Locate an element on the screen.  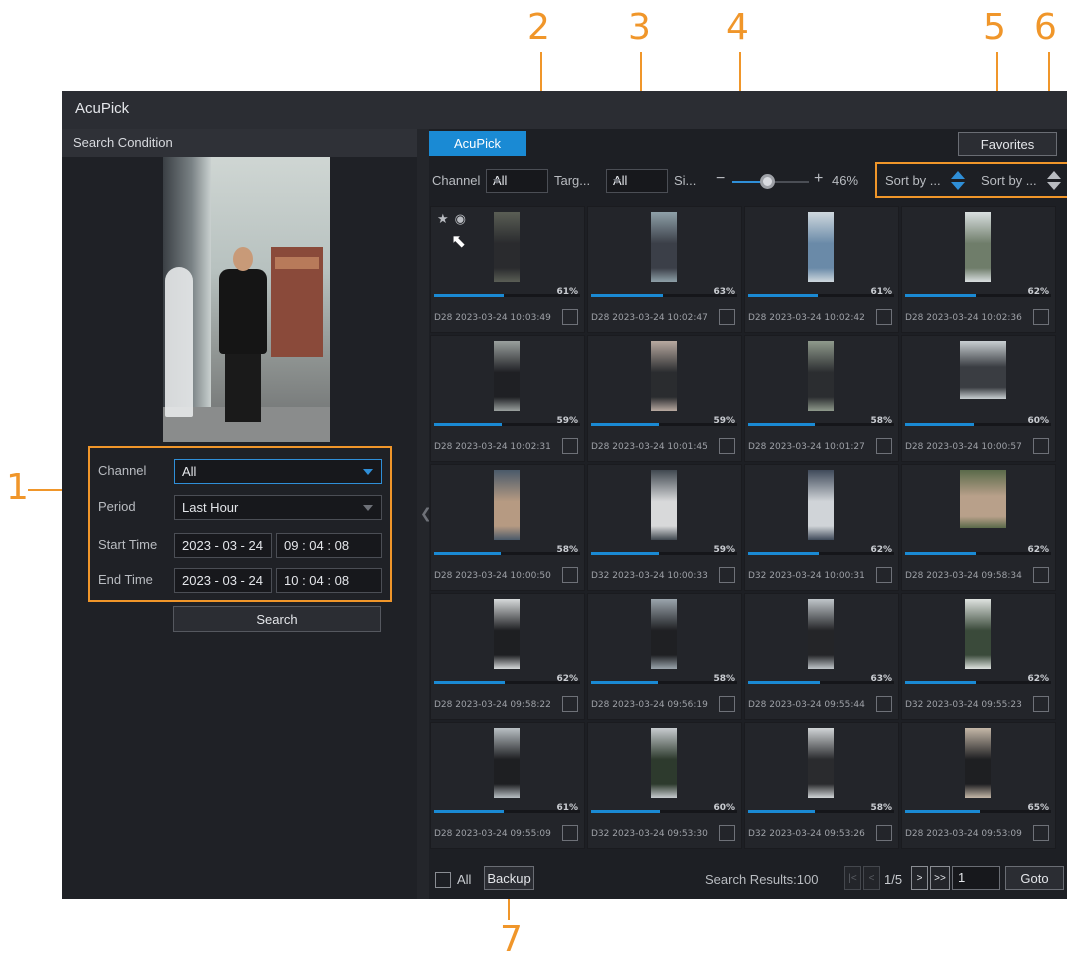
similarity-percent: 60% is located at coordinates (724, 808).